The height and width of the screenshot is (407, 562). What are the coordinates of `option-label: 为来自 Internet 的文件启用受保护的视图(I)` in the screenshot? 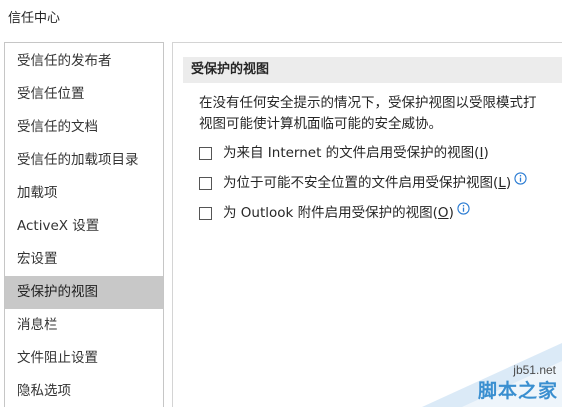 It's located at (356, 153).